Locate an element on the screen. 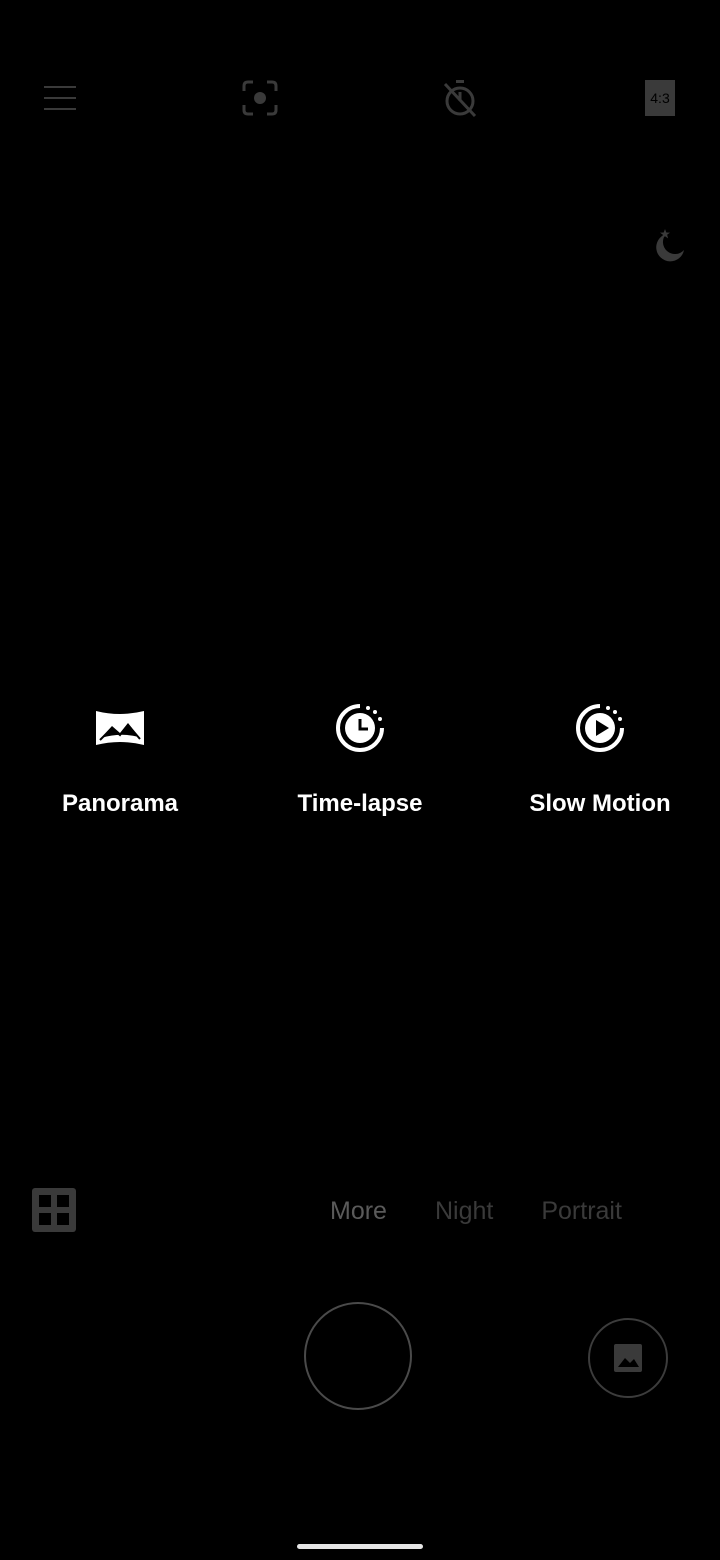 This screenshot has width=720, height=1560. mode-tab-bar: More Night Portrait is located at coordinates (476, 1211).